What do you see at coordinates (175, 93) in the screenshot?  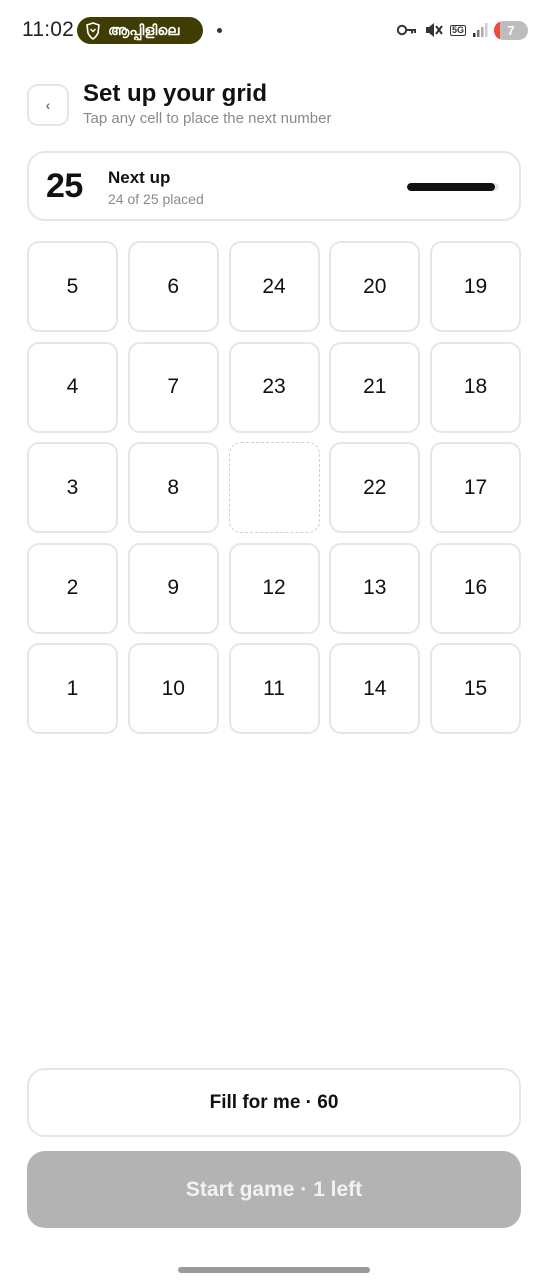 I see `page-title: Set up your grid` at bounding box center [175, 93].